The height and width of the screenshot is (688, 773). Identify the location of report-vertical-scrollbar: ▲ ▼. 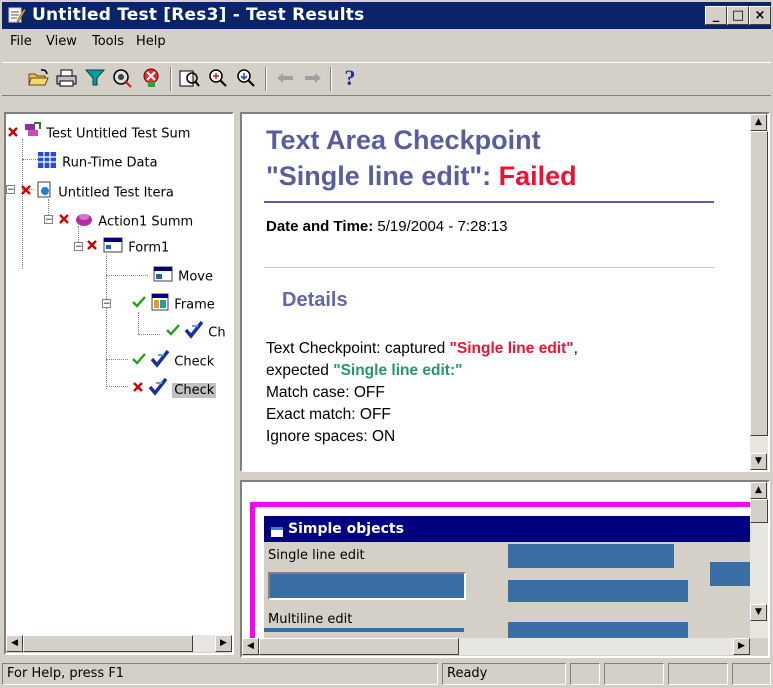
(759, 292).